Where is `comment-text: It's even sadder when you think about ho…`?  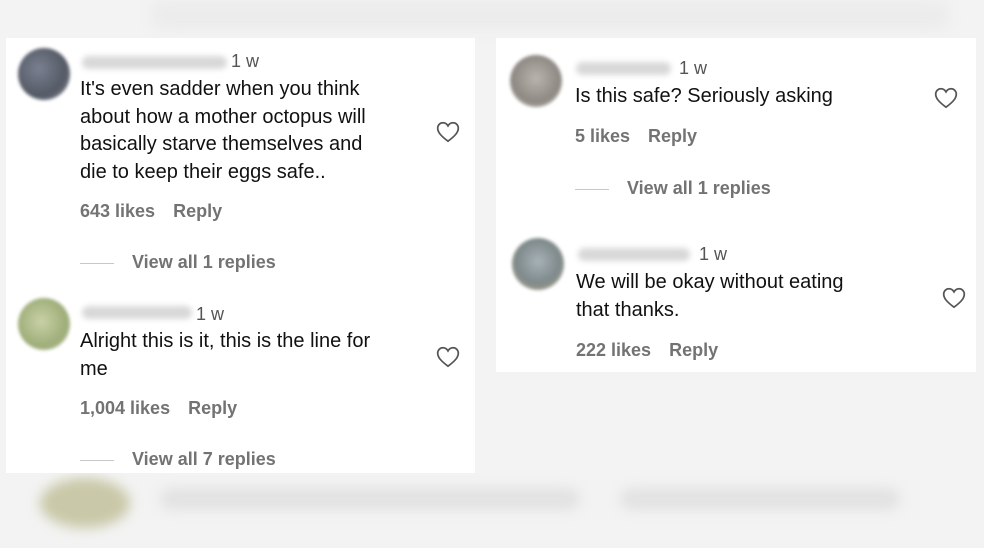 comment-text: It's even sadder when you think about ho… is located at coordinates (250, 131).